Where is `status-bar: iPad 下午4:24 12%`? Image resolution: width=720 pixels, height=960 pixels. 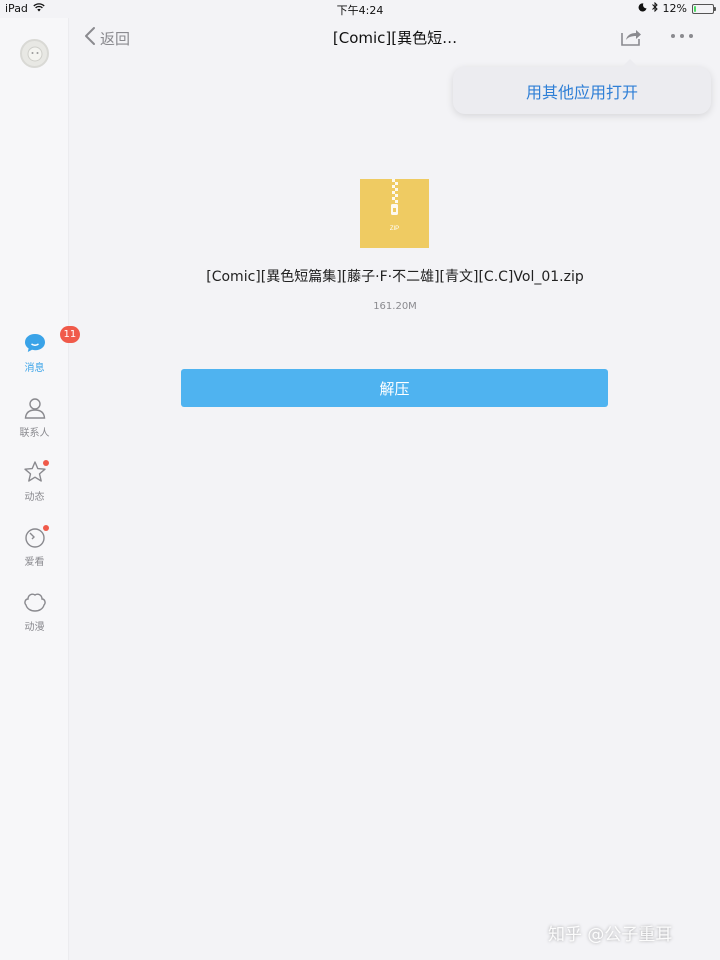
status-bar: iPad 下午4:24 12% is located at coordinates (360, 9).